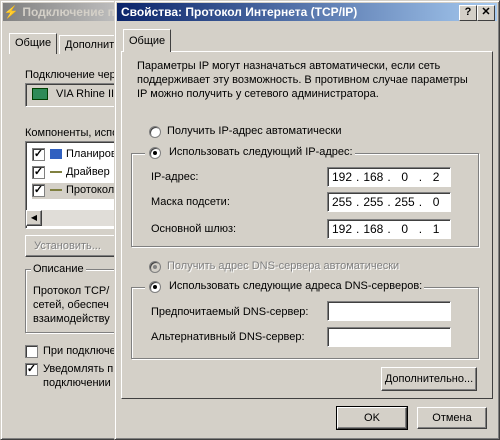  I want to click on back-tab-general-label: Общие, so click(33, 43).